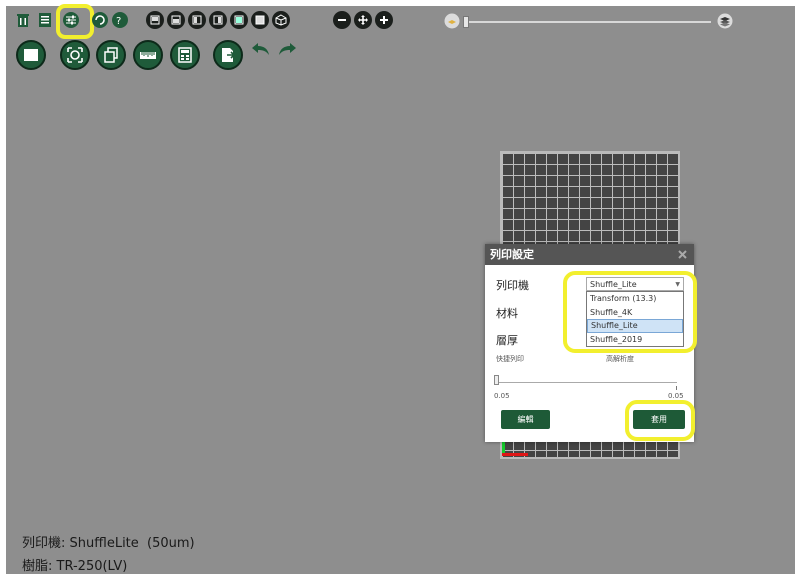  I want to click on layer-bottom-icon, so click(452, 21).